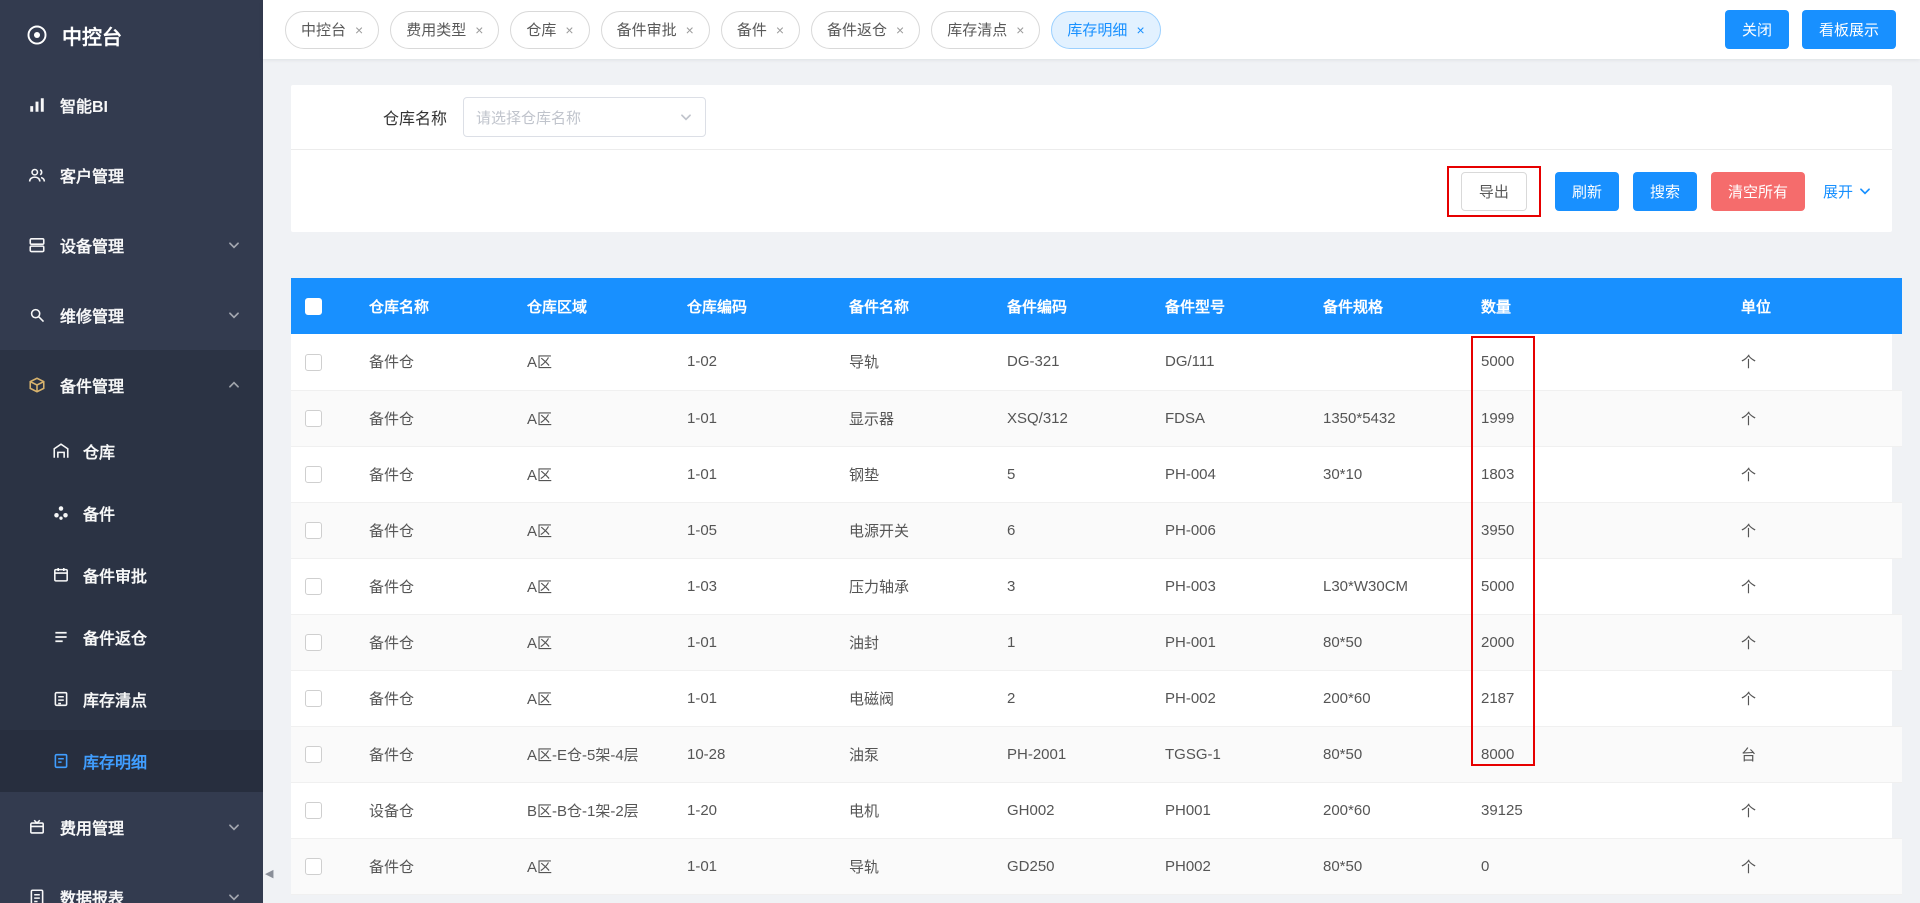 The image size is (1920, 903). I want to click on return-icon, so click(61, 637).